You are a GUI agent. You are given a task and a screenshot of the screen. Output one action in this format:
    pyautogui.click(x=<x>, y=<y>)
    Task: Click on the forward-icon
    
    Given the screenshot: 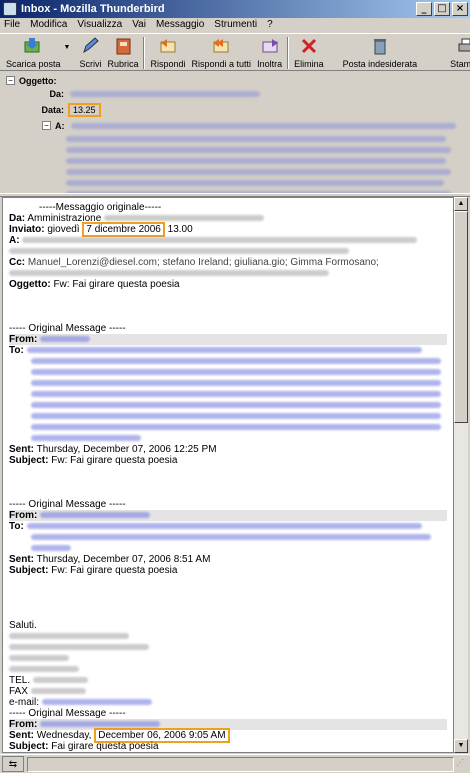 What is the action you would take?
    pyautogui.click(x=270, y=46)
    